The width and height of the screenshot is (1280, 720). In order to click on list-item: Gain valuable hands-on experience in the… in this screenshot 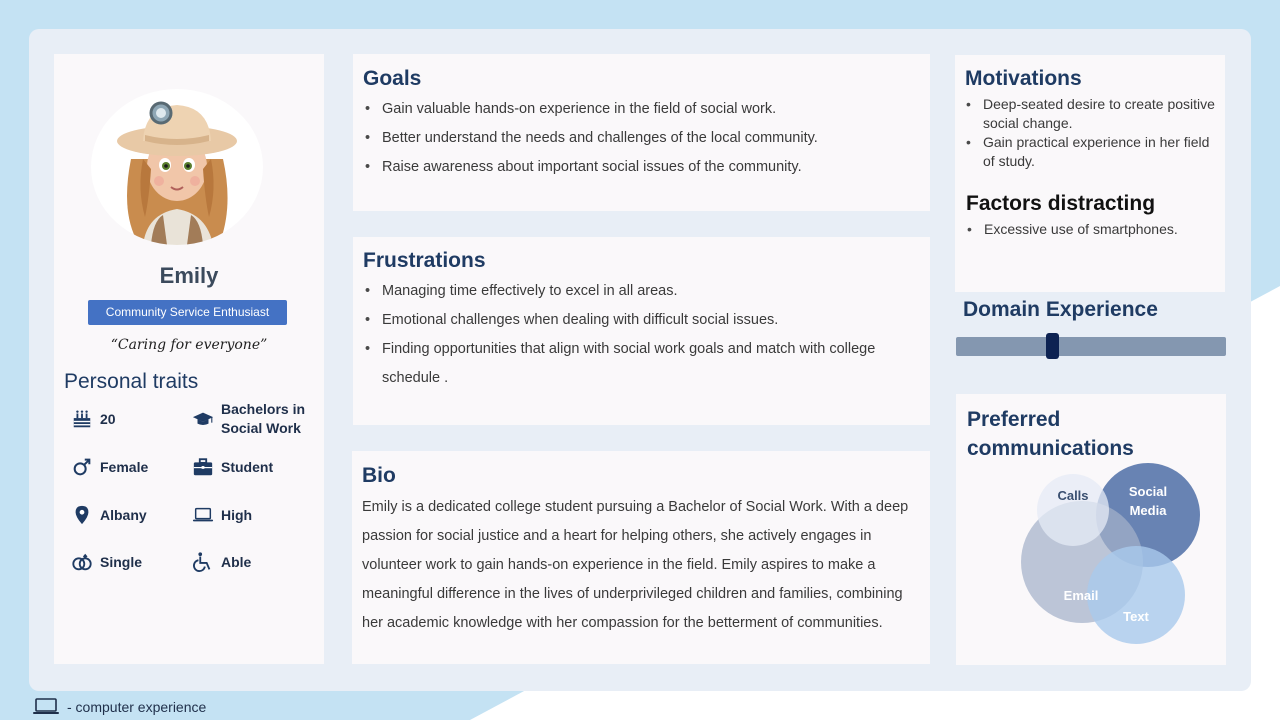, I will do `click(643, 109)`.